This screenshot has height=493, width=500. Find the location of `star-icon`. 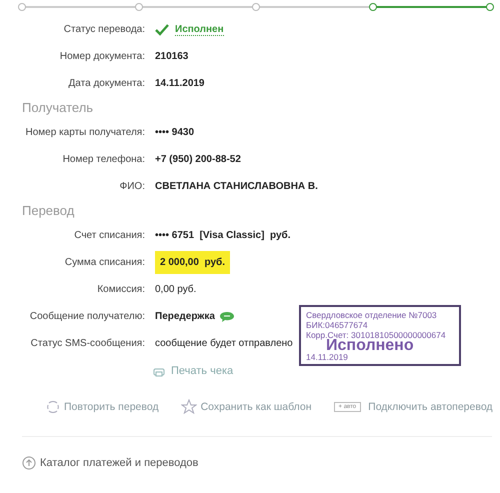

star-icon is located at coordinates (188, 406).